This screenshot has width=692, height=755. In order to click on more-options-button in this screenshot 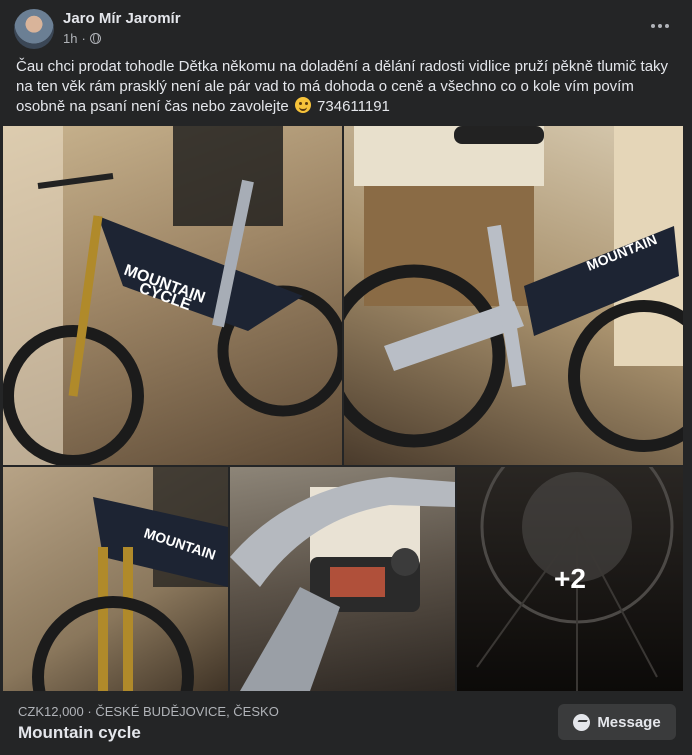, I will do `click(660, 26)`.